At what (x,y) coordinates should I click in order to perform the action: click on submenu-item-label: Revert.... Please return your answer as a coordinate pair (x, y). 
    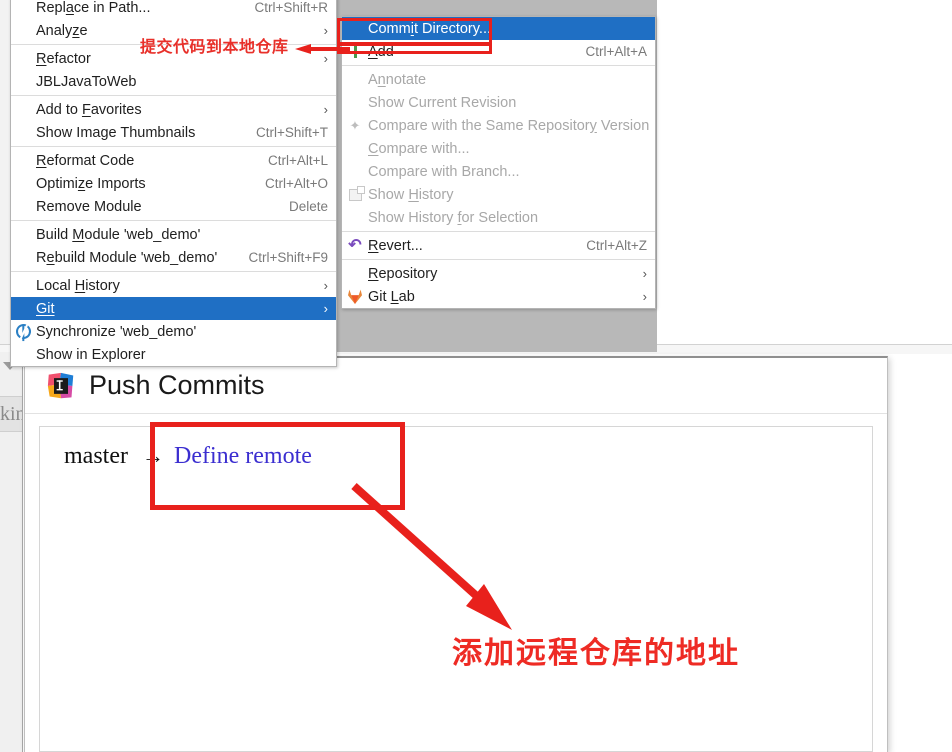
    Looking at the image, I should click on (395, 245).